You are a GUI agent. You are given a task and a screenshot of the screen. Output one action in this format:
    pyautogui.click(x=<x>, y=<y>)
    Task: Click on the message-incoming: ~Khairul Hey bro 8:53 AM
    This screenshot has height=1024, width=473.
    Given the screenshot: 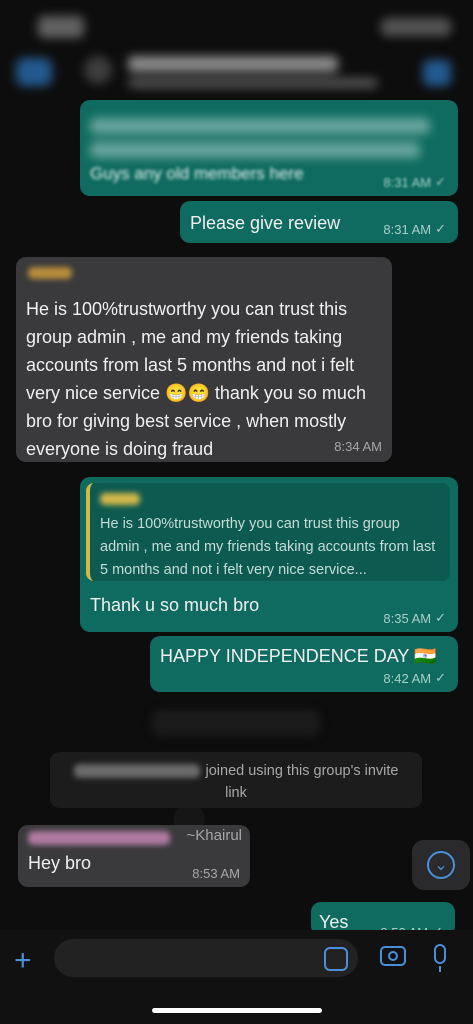 What is the action you would take?
    pyautogui.click(x=134, y=856)
    